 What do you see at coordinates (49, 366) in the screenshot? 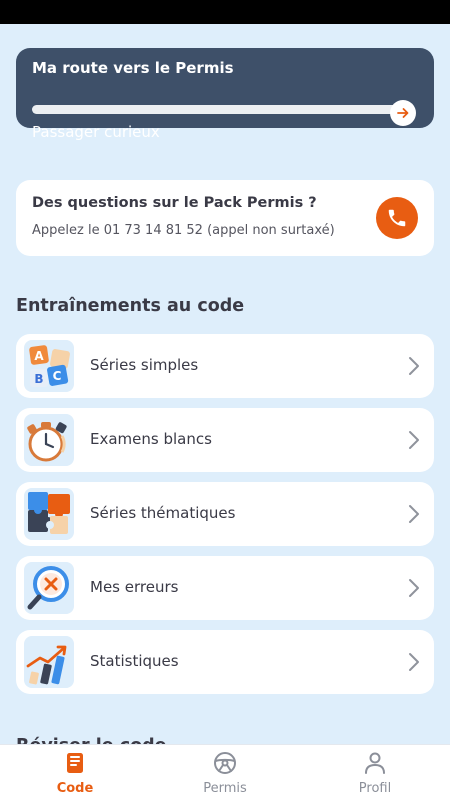
I see `abc-blocks-icon: A B C` at bounding box center [49, 366].